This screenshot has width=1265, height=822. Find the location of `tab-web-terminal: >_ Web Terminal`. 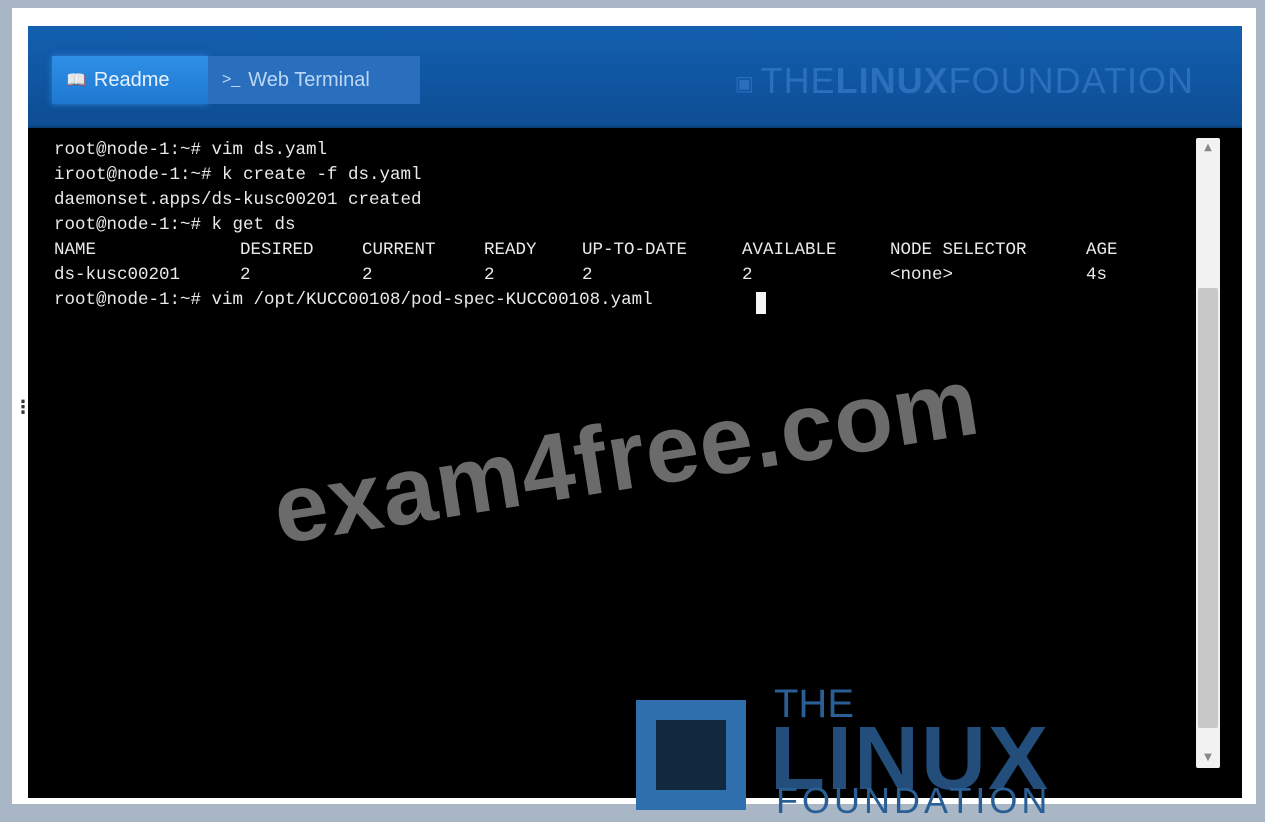

tab-web-terminal: >_ Web Terminal is located at coordinates (314, 80).